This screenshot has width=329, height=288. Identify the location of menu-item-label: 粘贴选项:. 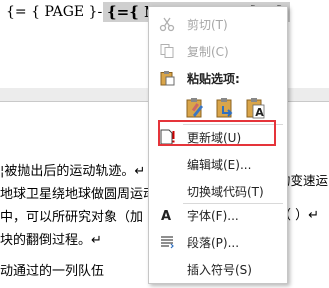
(213, 79).